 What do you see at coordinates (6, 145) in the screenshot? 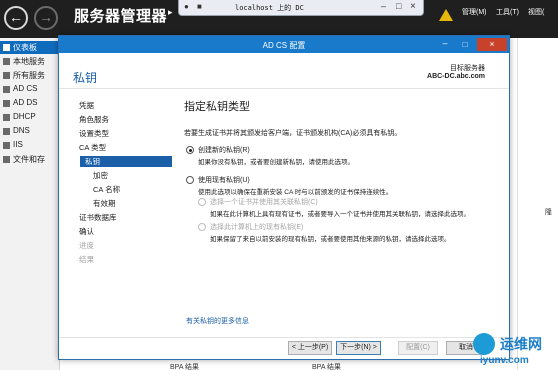
I see `iis-icon` at bounding box center [6, 145].